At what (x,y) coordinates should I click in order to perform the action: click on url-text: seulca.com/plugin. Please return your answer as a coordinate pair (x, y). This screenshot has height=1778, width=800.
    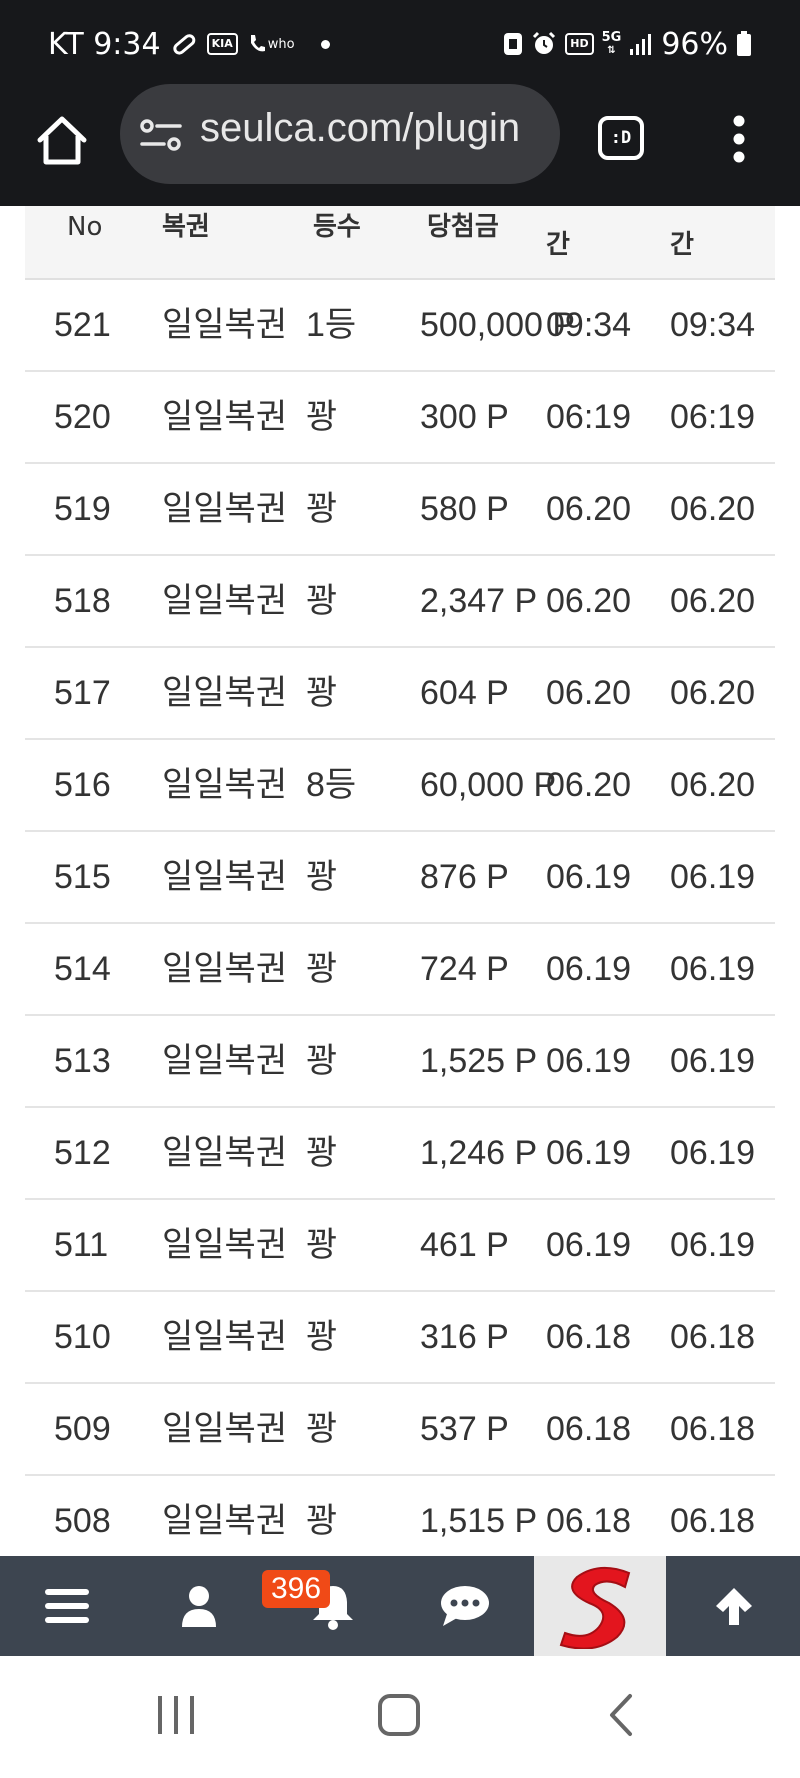
    Looking at the image, I should click on (360, 128).